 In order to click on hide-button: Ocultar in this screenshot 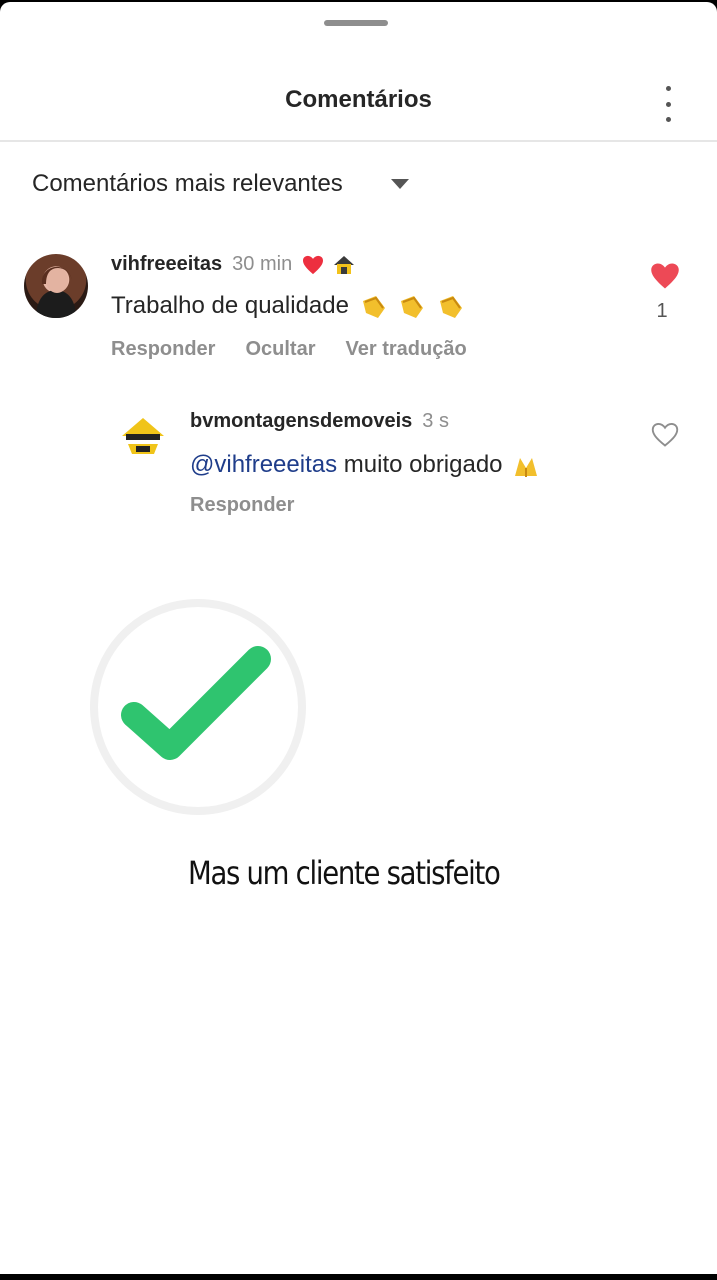, I will do `click(280, 349)`.